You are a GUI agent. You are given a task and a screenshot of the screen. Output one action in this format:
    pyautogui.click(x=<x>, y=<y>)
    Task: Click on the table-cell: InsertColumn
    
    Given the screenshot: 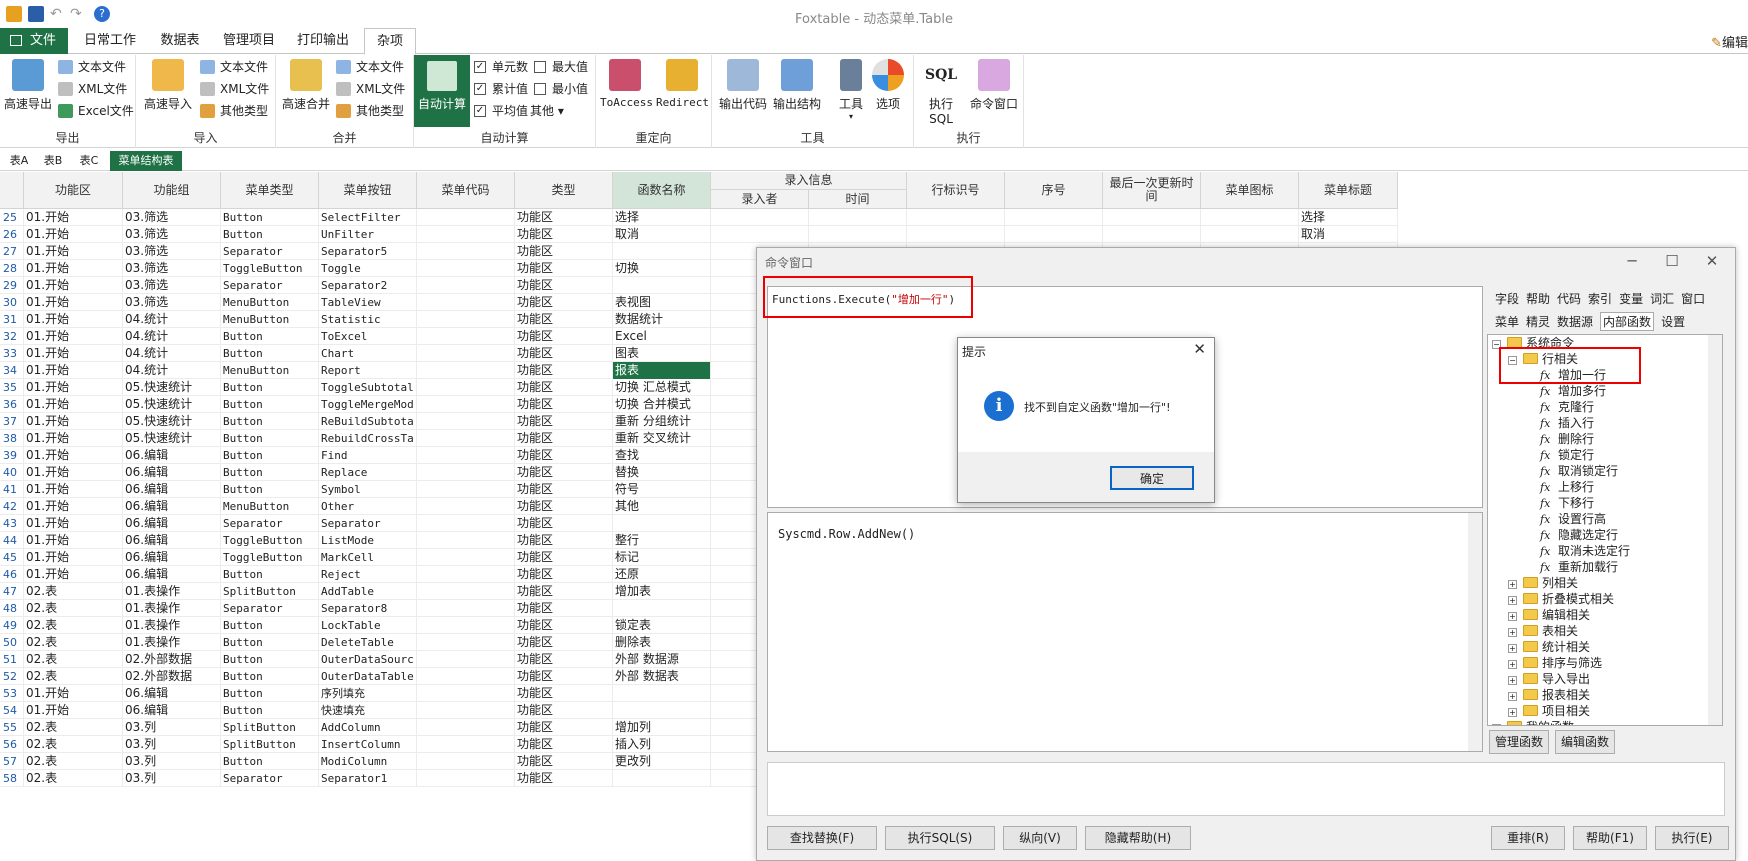 What is the action you would take?
    pyautogui.click(x=368, y=744)
    